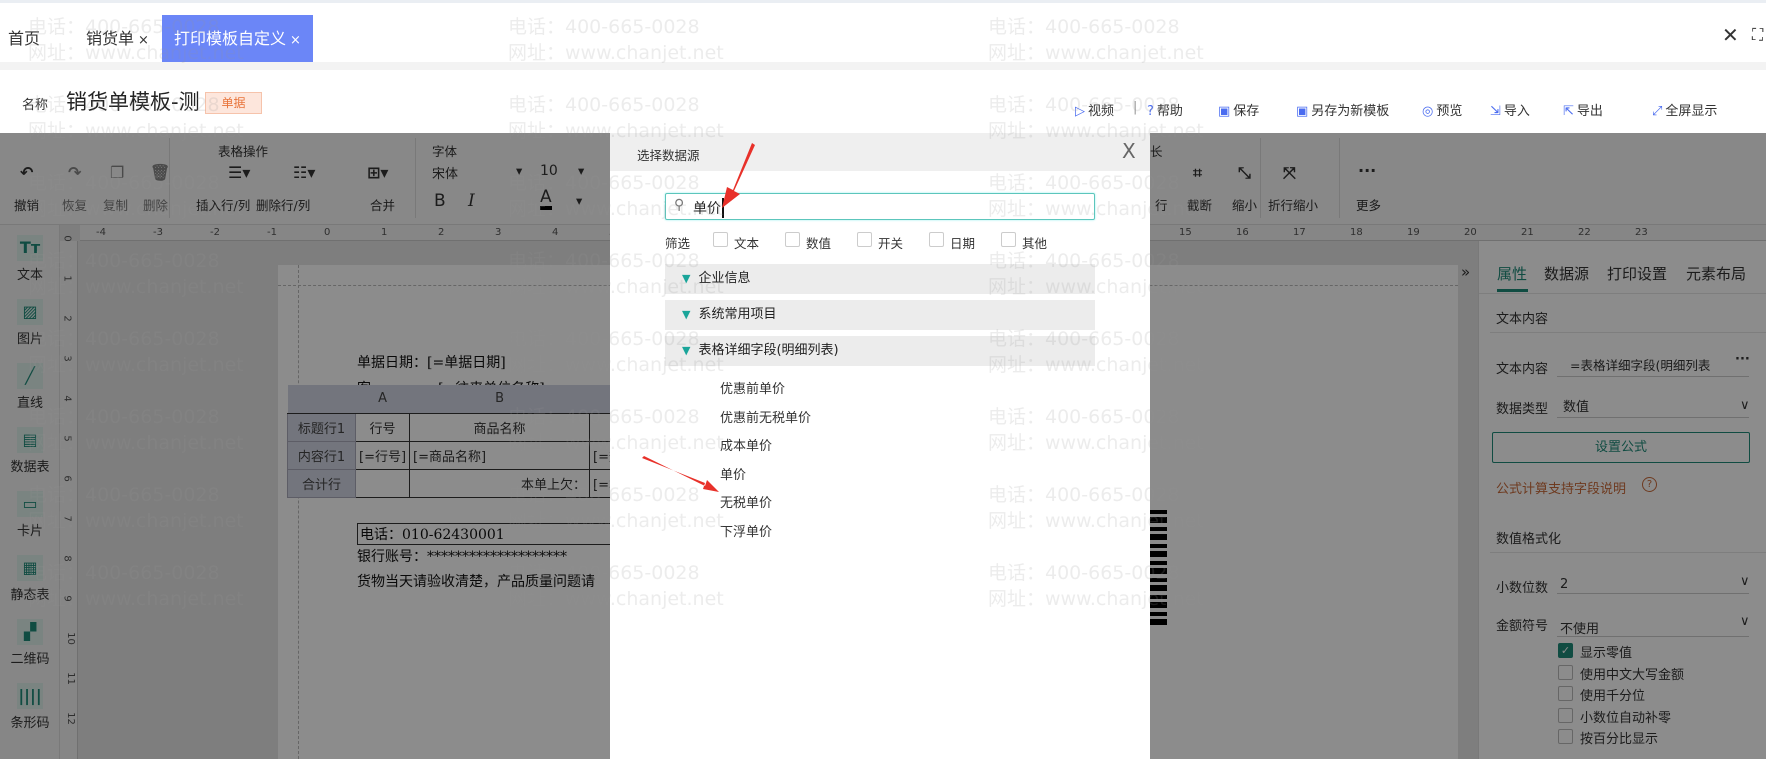  What do you see at coordinates (738, 175) in the screenshot?
I see `arrow-to-search` at bounding box center [738, 175].